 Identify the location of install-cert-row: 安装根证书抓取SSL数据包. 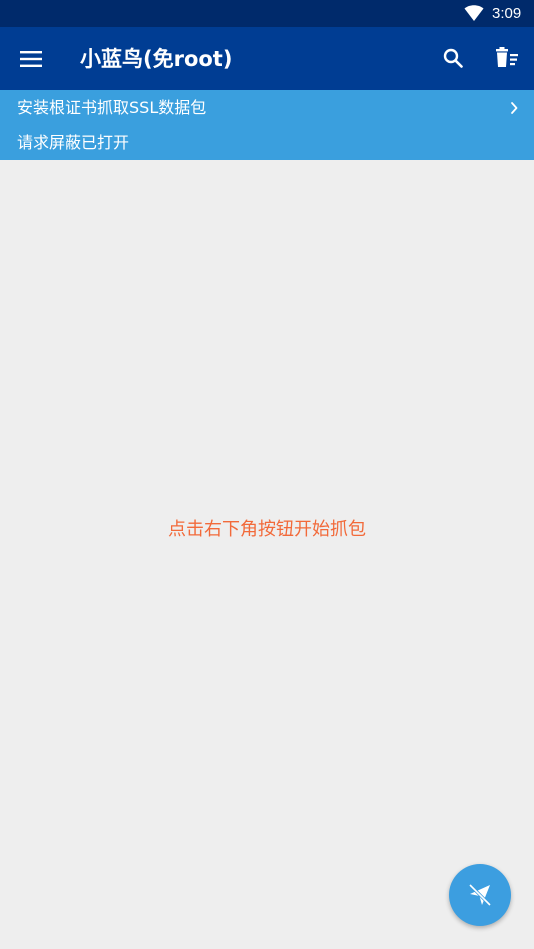
(267, 108).